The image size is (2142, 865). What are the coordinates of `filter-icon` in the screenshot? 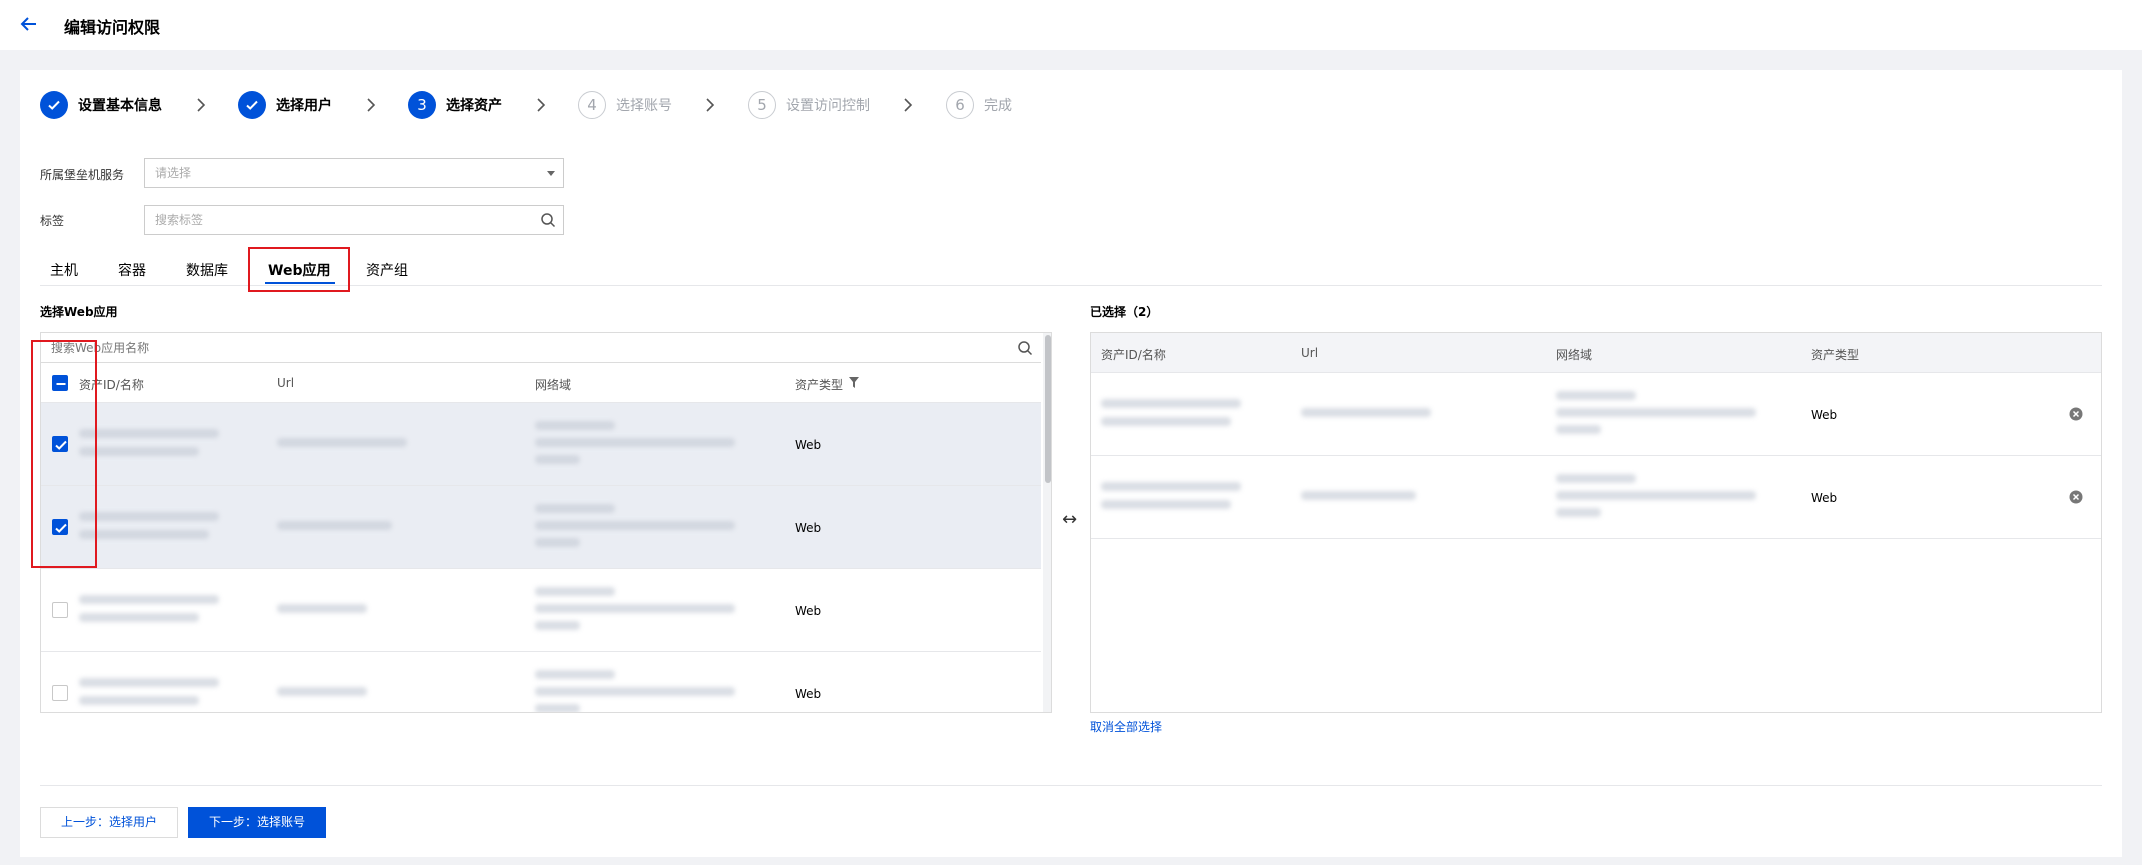 It's located at (854, 382).